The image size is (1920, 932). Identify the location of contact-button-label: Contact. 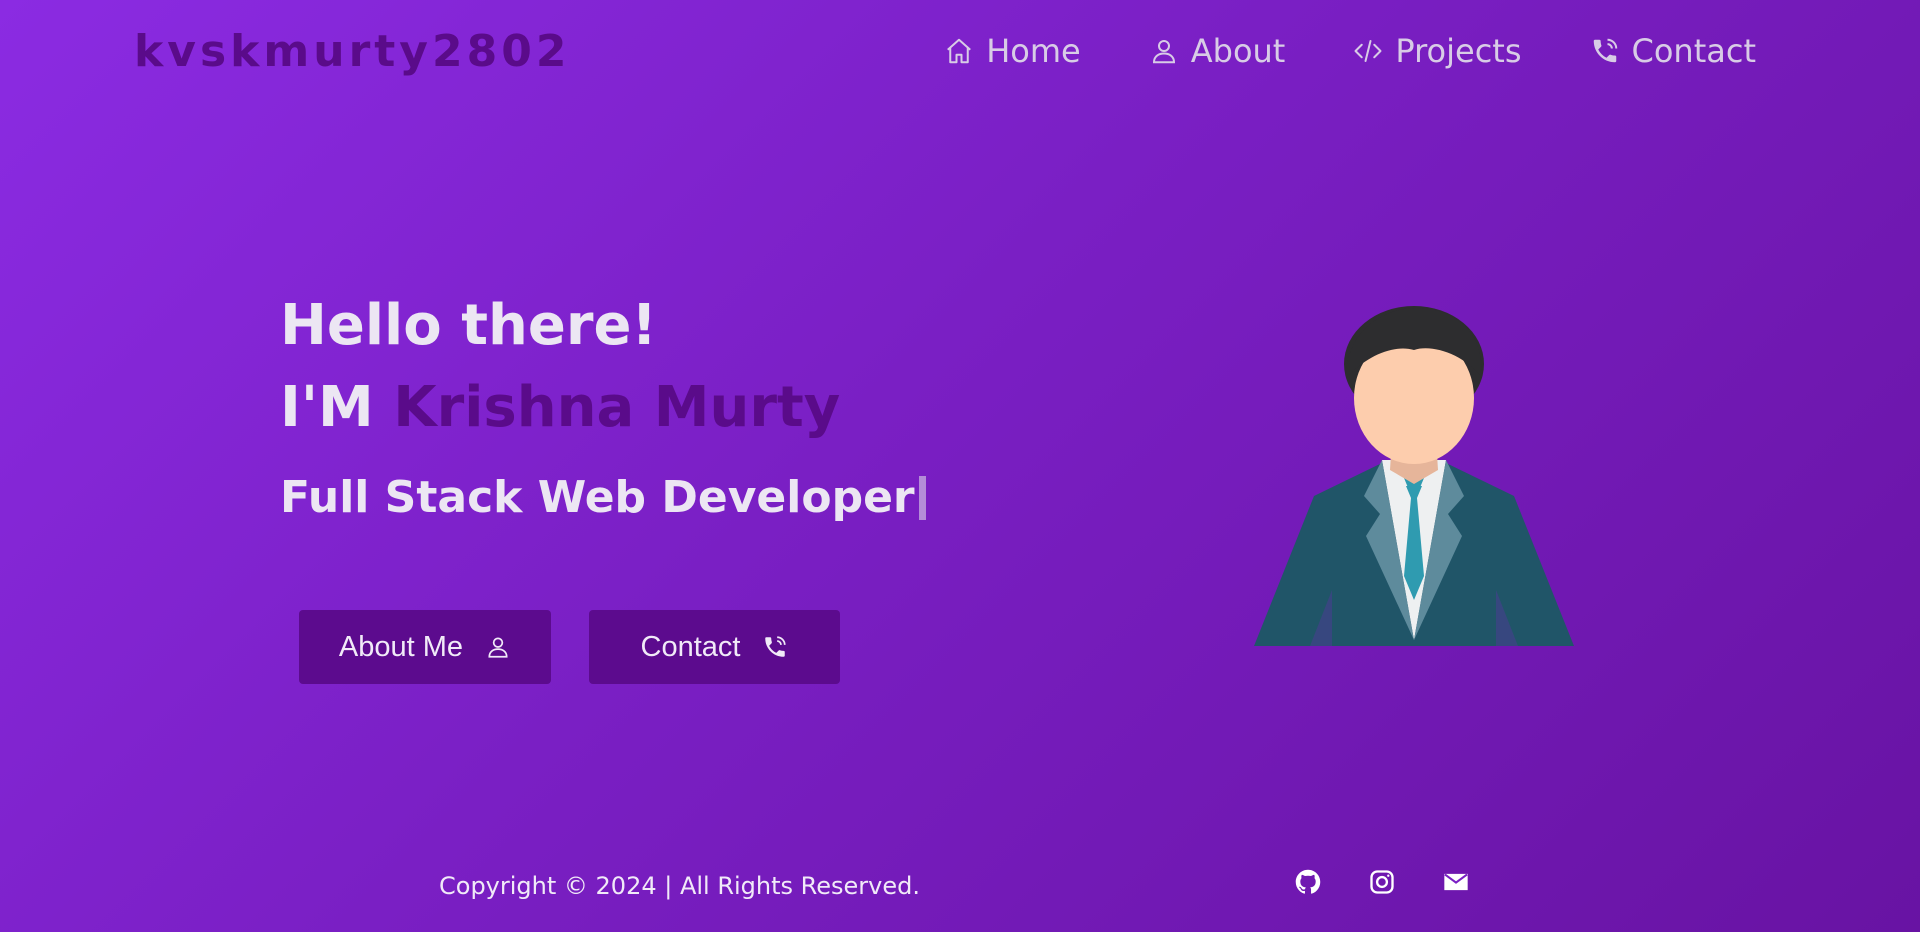
(690, 646).